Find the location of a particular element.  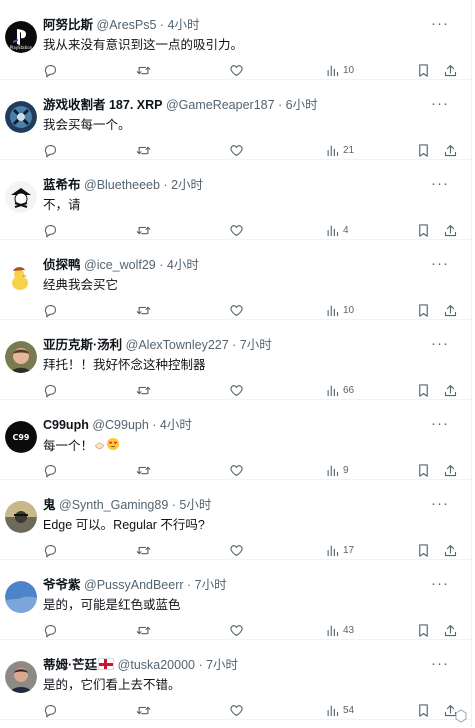

handle: @ice_wolf29 is located at coordinates (120, 265).